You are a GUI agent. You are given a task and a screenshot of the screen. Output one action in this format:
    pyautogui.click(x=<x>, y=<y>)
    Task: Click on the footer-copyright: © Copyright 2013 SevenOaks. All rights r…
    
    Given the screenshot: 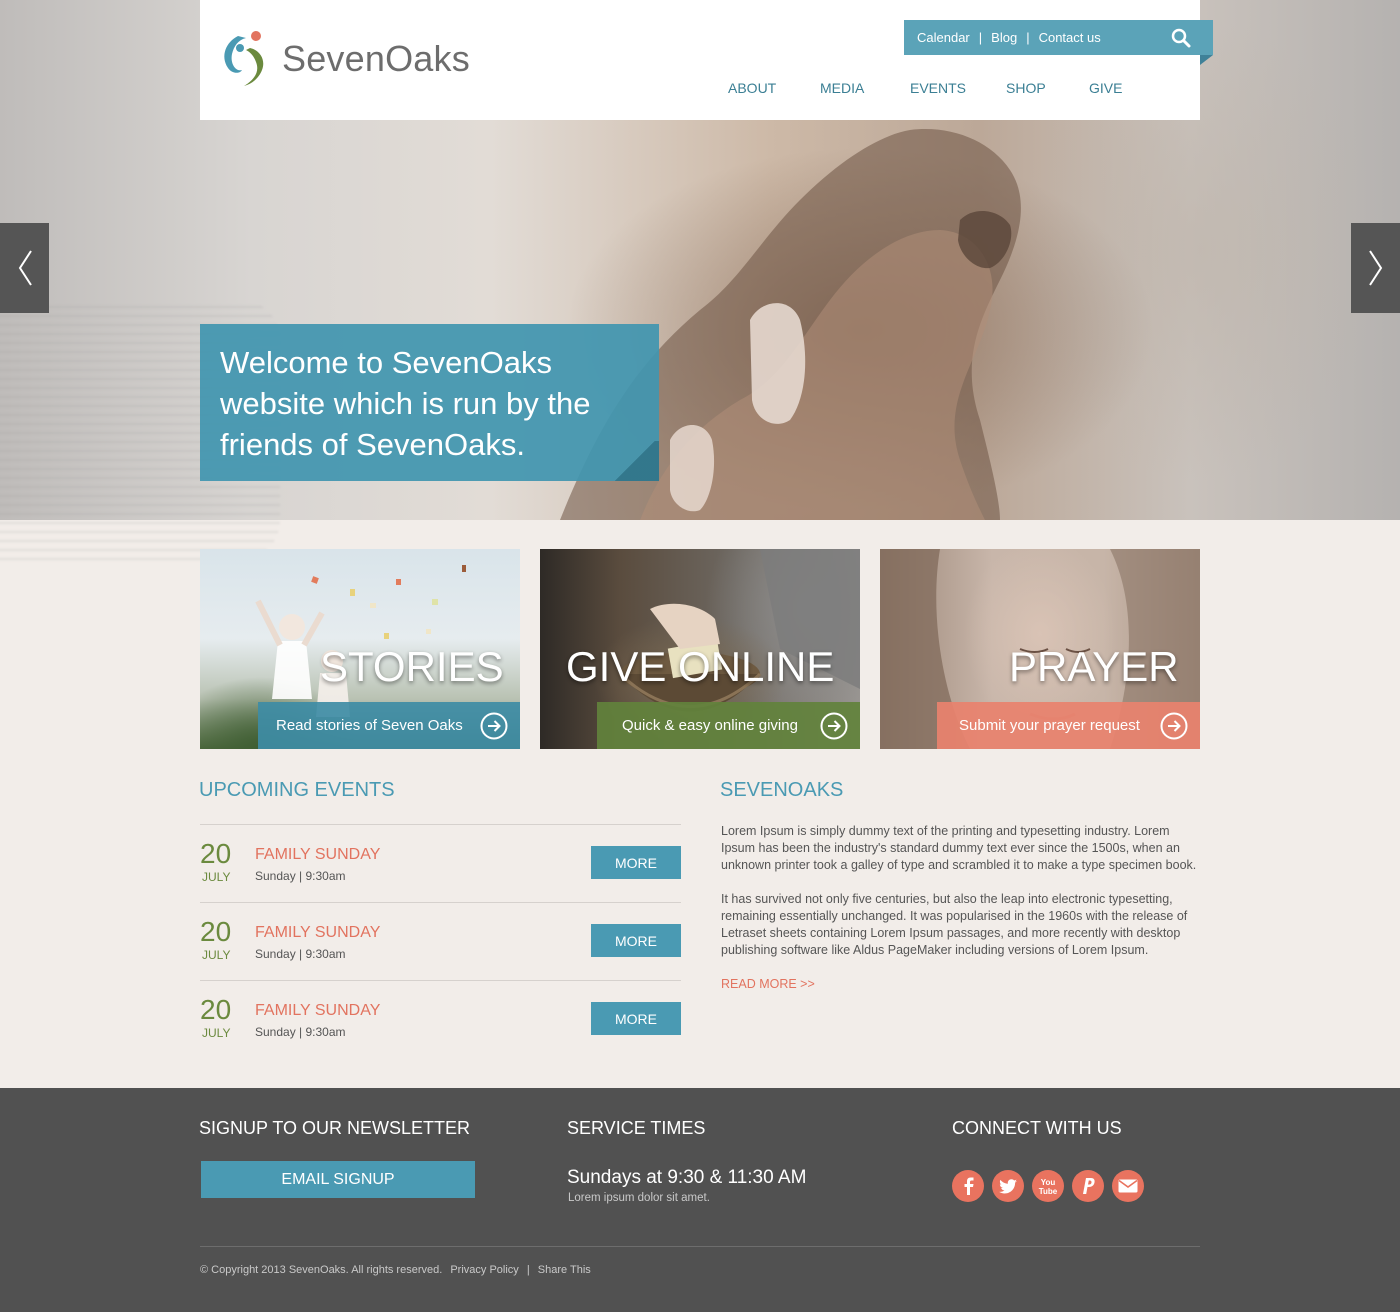 What is the action you would take?
    pyautogui.click(x=395, y=1270)
    